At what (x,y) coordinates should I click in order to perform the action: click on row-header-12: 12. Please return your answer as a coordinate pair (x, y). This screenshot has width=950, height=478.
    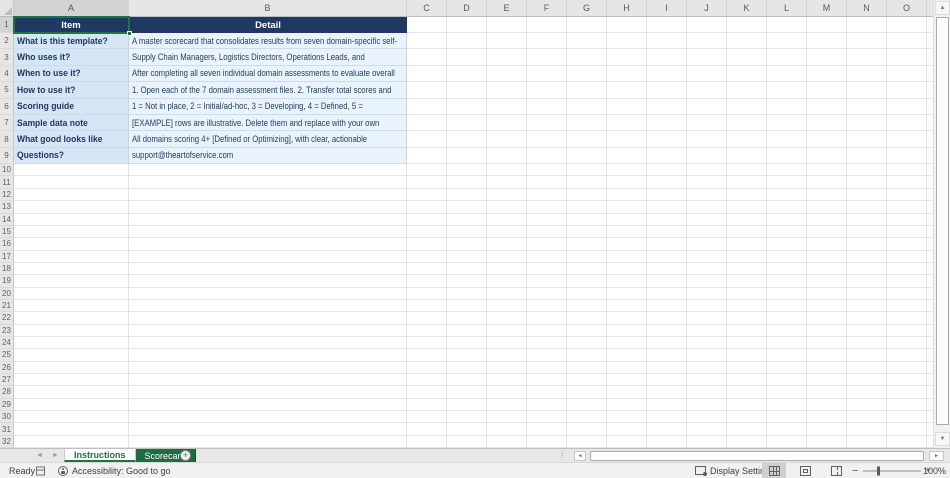
    Looking at the image, I should click on (7, 195).